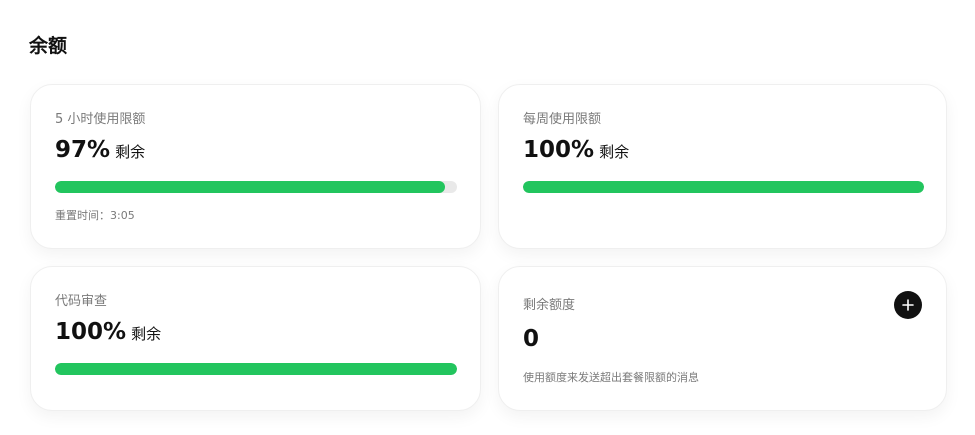 The image size is (975, 435). Describe the element at coordinates (130, 152) in the screenshot. I see `five-hour-remaining-label: 剩余` at that location.